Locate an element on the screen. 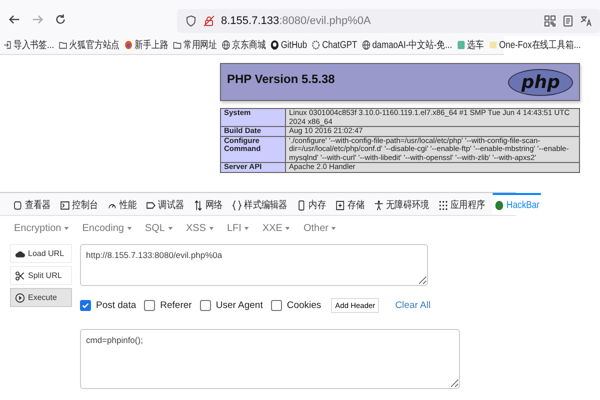 This screenshot has height=400, width=600. devtools-tab: HackBar is located at coordinates (517, 204).